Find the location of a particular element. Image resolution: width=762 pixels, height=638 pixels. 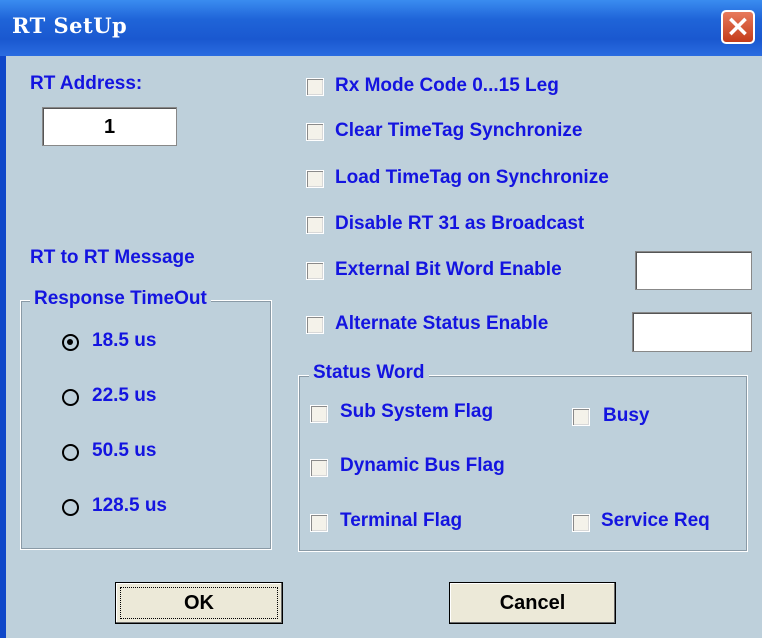

option-label: Disable RT 31 as Broadcast is located at coordinates (460, 223).